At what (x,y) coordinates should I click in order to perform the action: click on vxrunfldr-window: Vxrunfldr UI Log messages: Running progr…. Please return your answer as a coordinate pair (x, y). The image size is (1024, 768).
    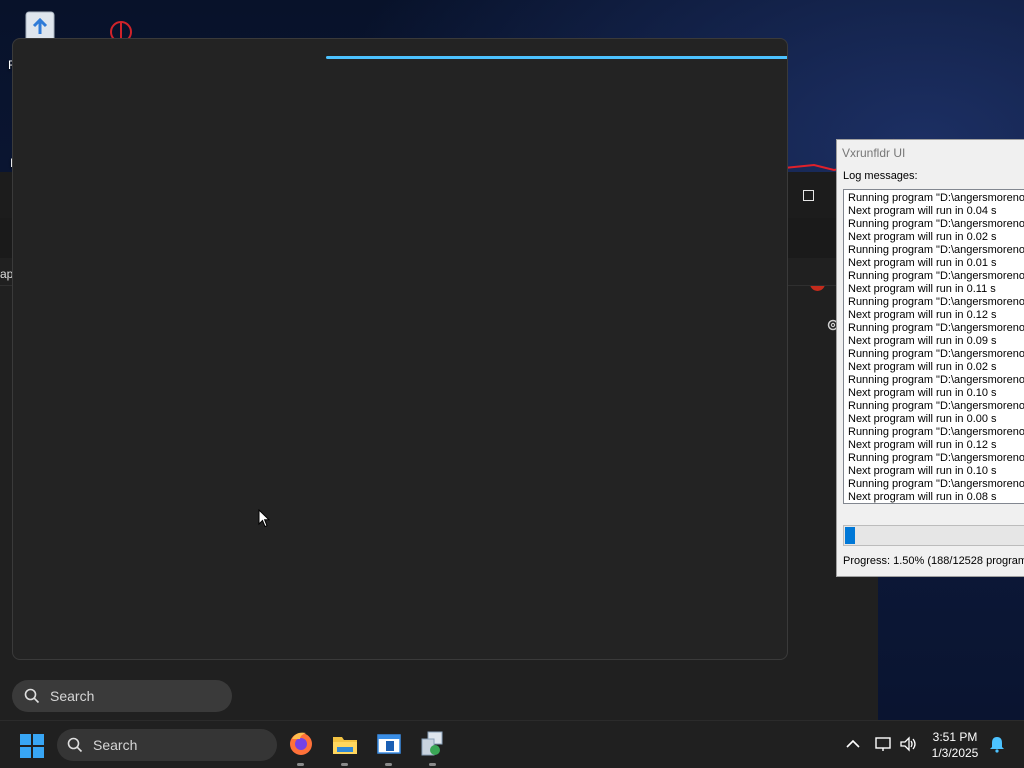
    Looking at the image, I should click on (930, 358).